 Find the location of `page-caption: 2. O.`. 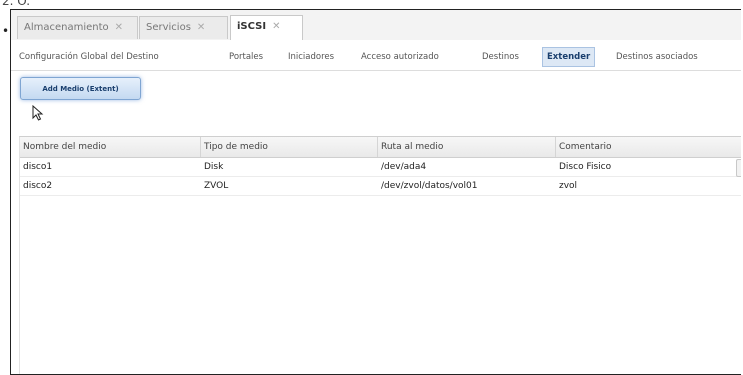

page-caption: 2. O. is located at coordinates (16, 4).